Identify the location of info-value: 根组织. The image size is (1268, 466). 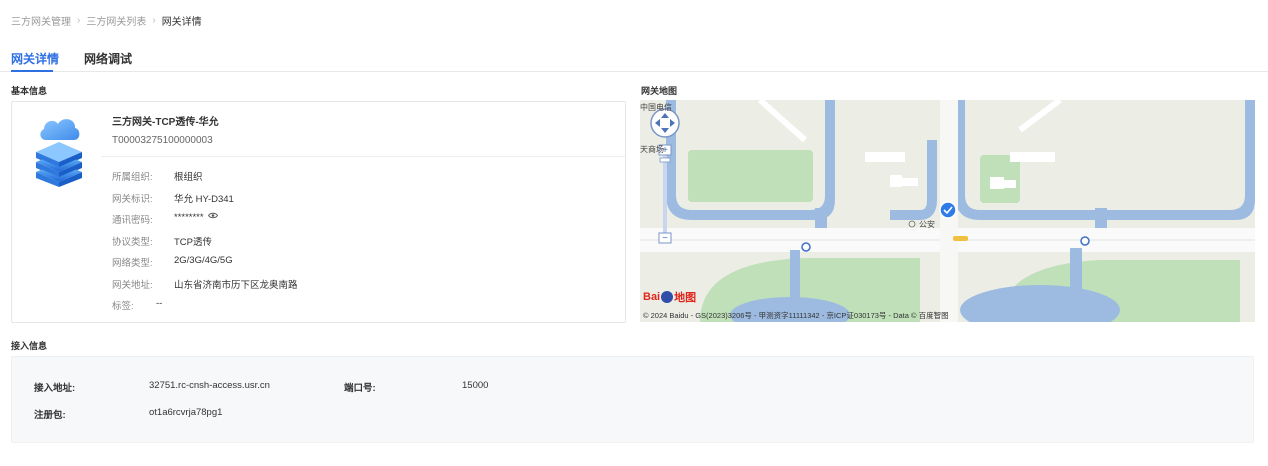
(188, 177).